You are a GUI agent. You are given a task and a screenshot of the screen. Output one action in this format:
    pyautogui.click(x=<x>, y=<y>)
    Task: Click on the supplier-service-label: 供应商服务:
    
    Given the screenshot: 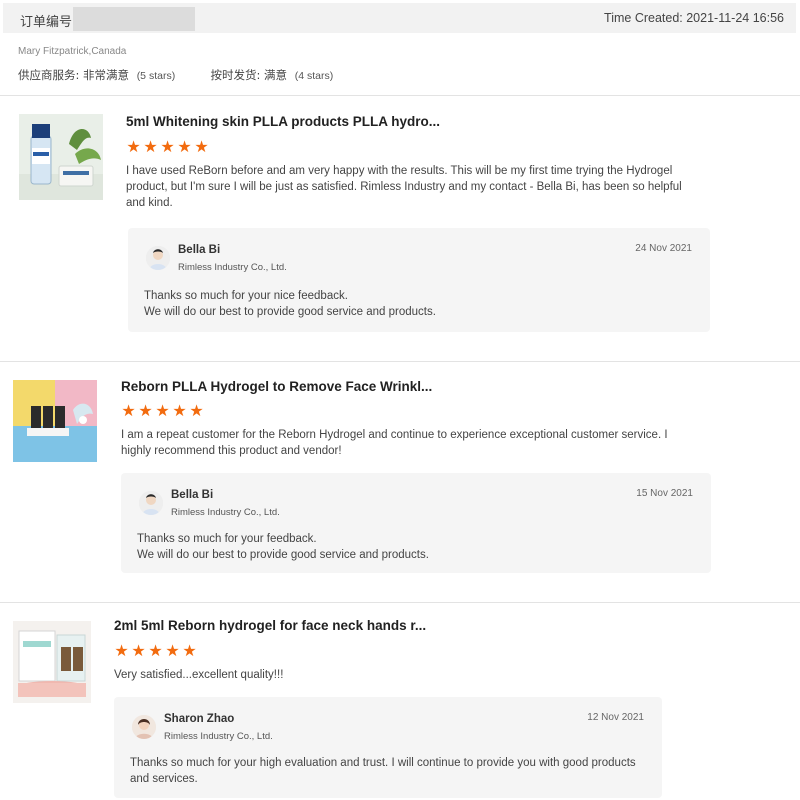 What is the action you would take?
    pyautogui.click(x=49, y=75)
    